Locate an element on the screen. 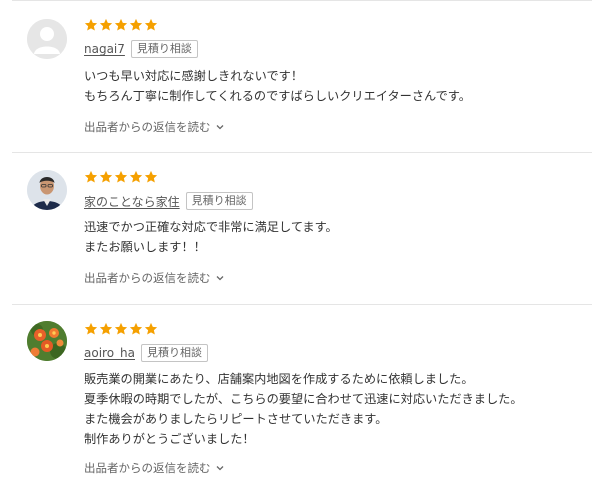 This screenshot has width=592, height=487. reviewer-username: aoiro_ha is located at coordinates (109, 353).